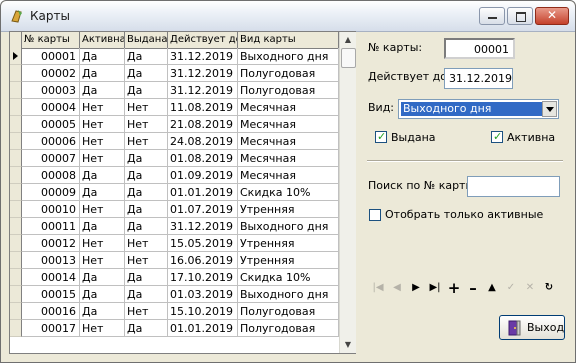 The width and height of the screenshot is (576, 363). I want to click on cell-valid-until: 01.09.2019, so click(203, 175).